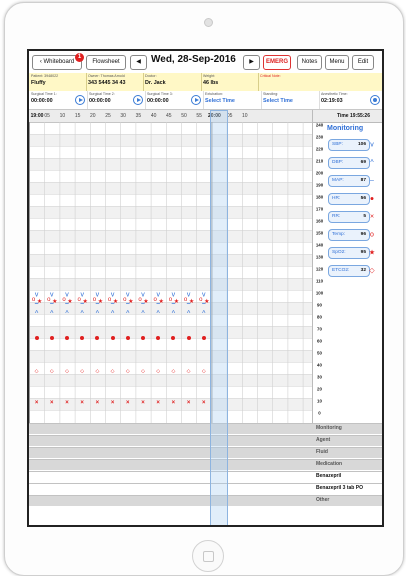  Describe the element at coordinates (349, 271) in the screenshot. I see `monitoring-param-chip: ETCO2: 32` at that location.